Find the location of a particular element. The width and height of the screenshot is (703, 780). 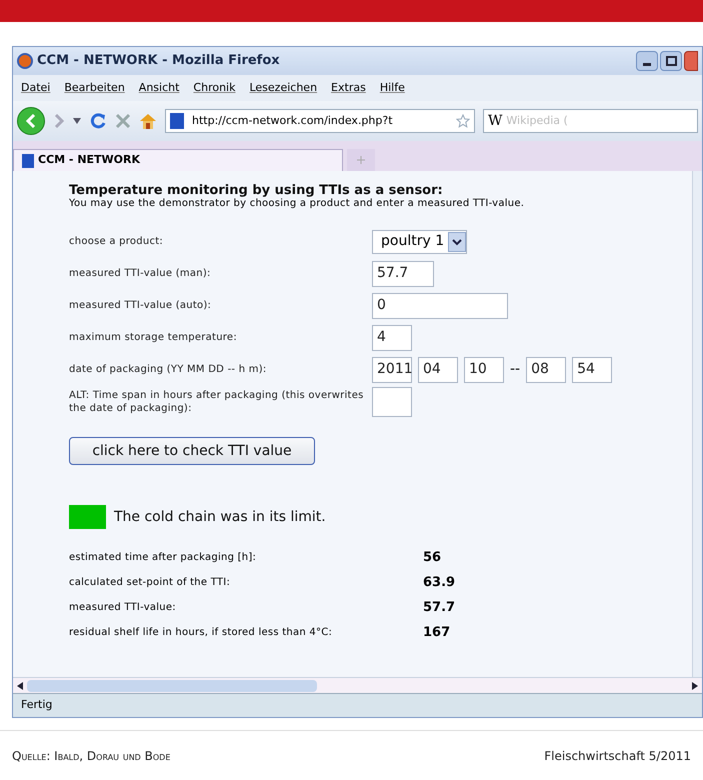

close-button is located at coordinates (691, 61).